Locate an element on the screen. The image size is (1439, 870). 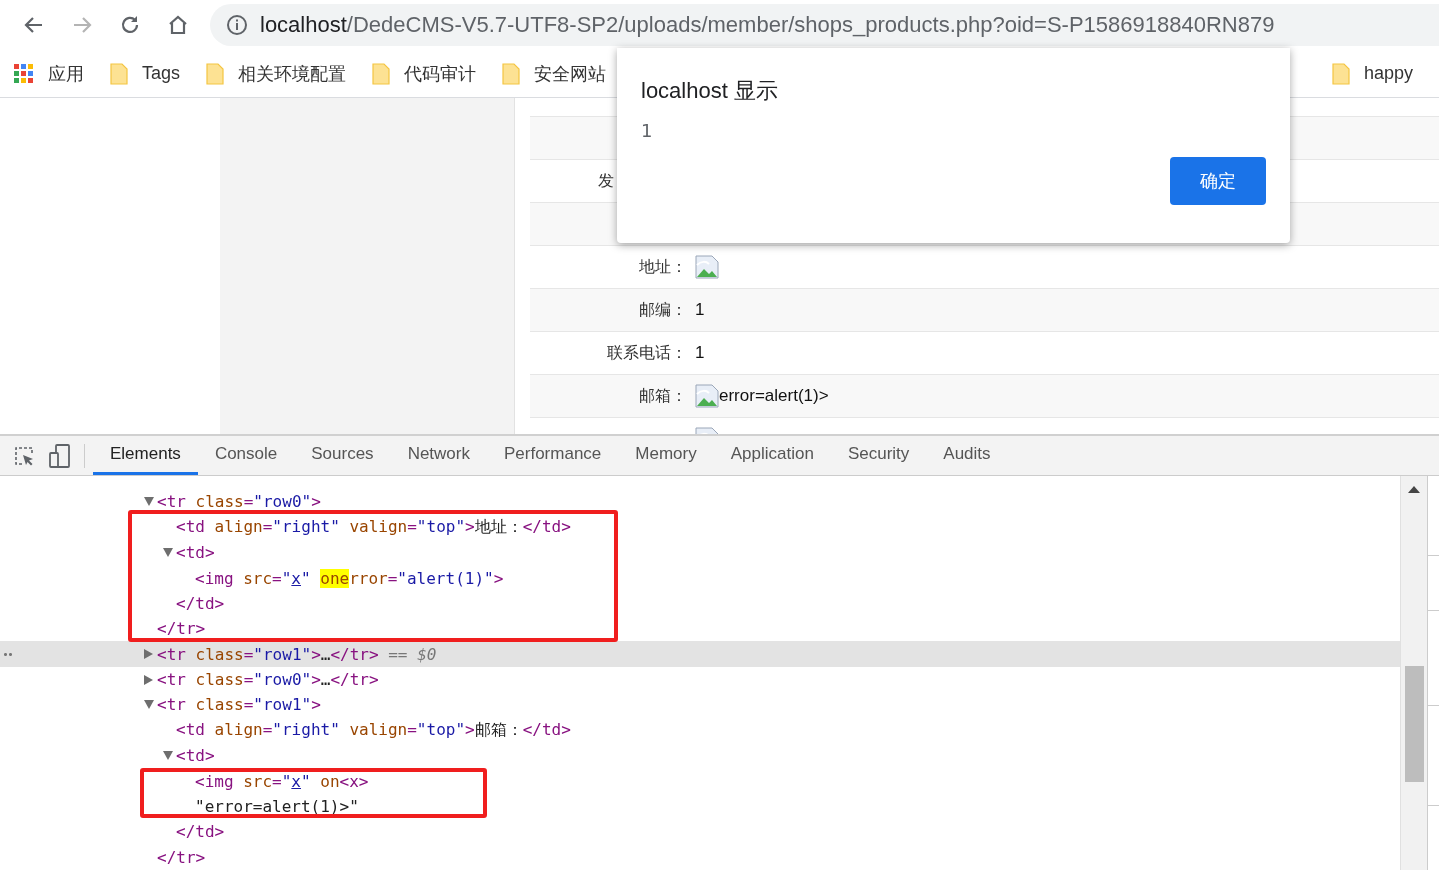
scrollbar is located at coordinates (1413, 673).